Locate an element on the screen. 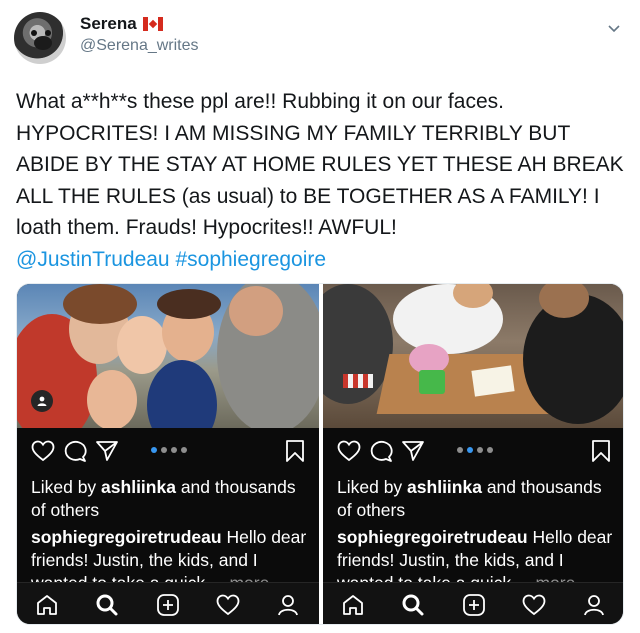  photo-pot is located at coordinates (432, 382).